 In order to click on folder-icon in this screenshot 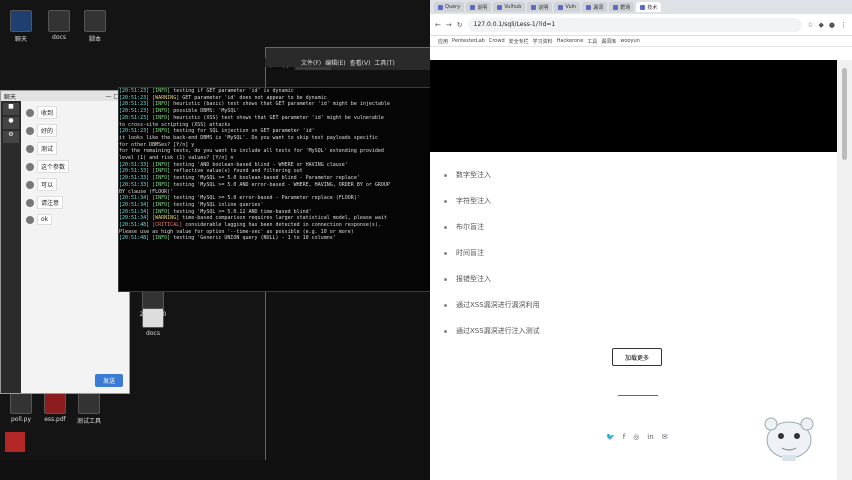, I will do `click(21, 21)`.